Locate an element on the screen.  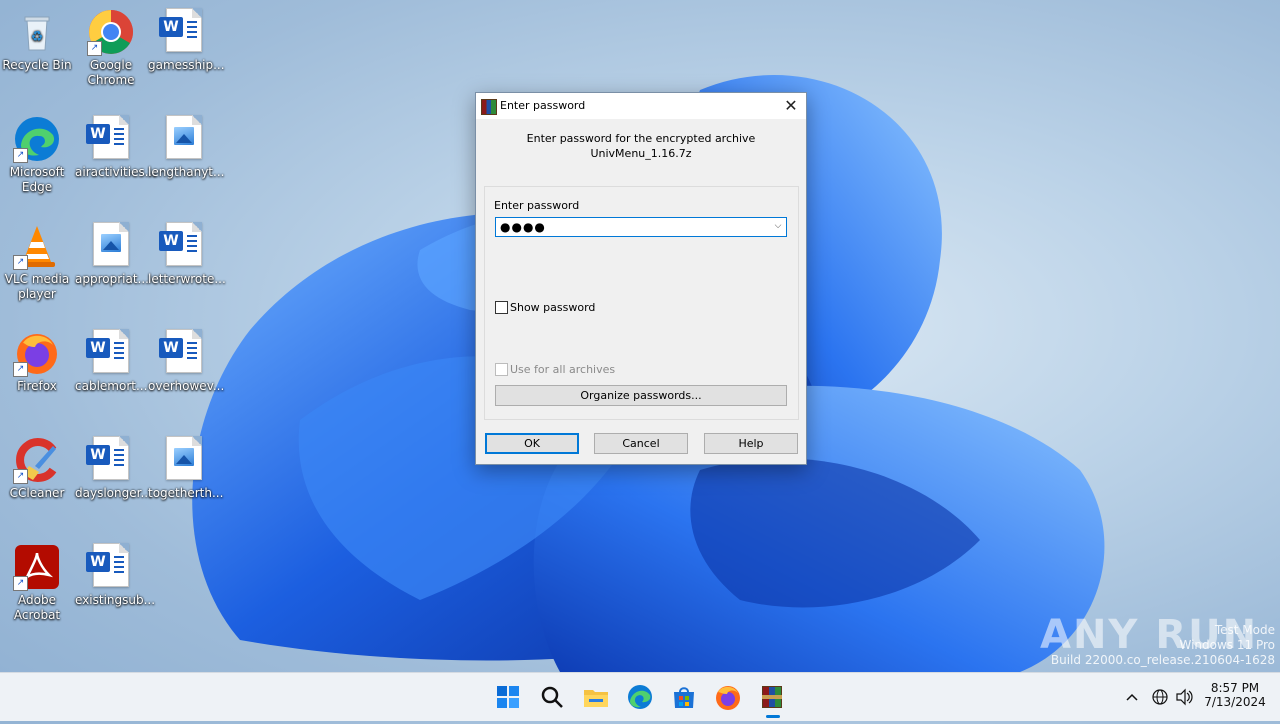
speaker-icon is located at coordinates (1184, 697).